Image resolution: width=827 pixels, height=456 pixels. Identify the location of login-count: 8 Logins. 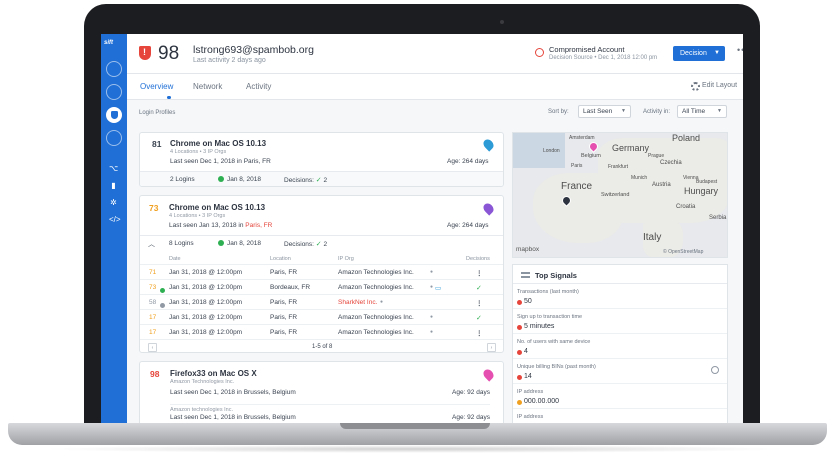
(181, 243).